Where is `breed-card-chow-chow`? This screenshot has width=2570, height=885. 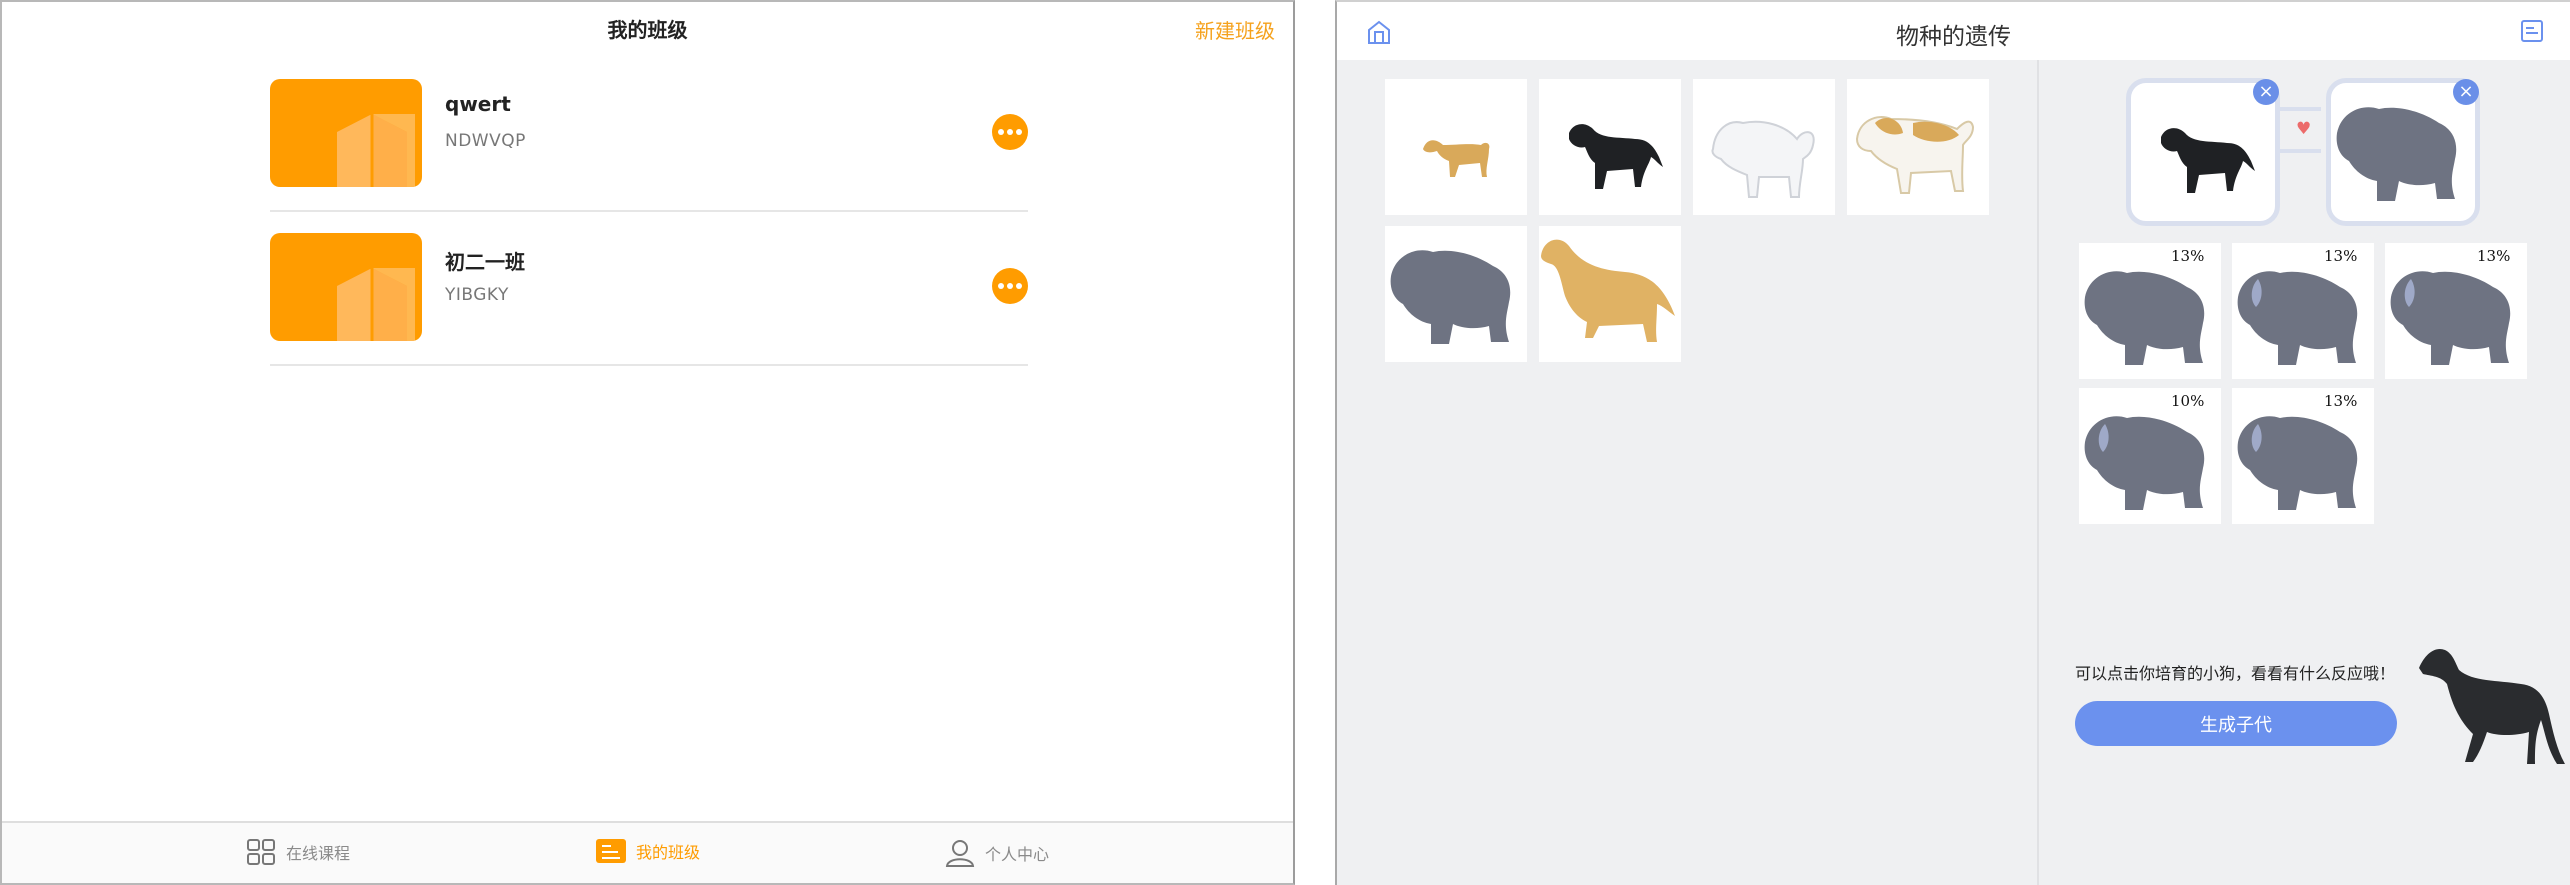 breed-card-chow-chow is located at coordinates (1456, 294).